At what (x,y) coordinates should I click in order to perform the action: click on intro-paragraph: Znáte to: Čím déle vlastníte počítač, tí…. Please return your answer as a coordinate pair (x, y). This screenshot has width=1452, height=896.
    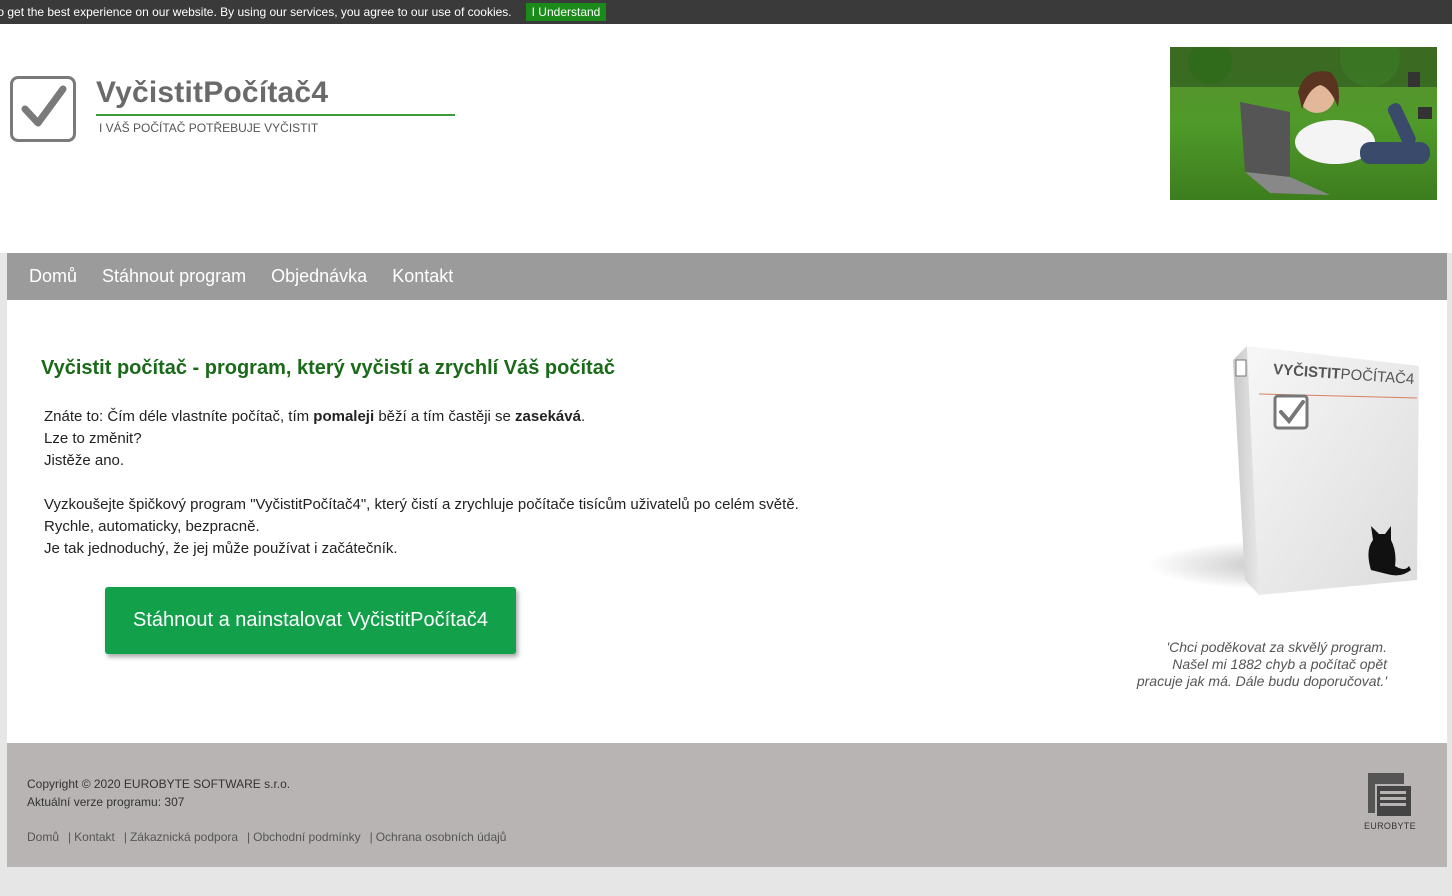
    Looking at the image, I should click on (314, 439).